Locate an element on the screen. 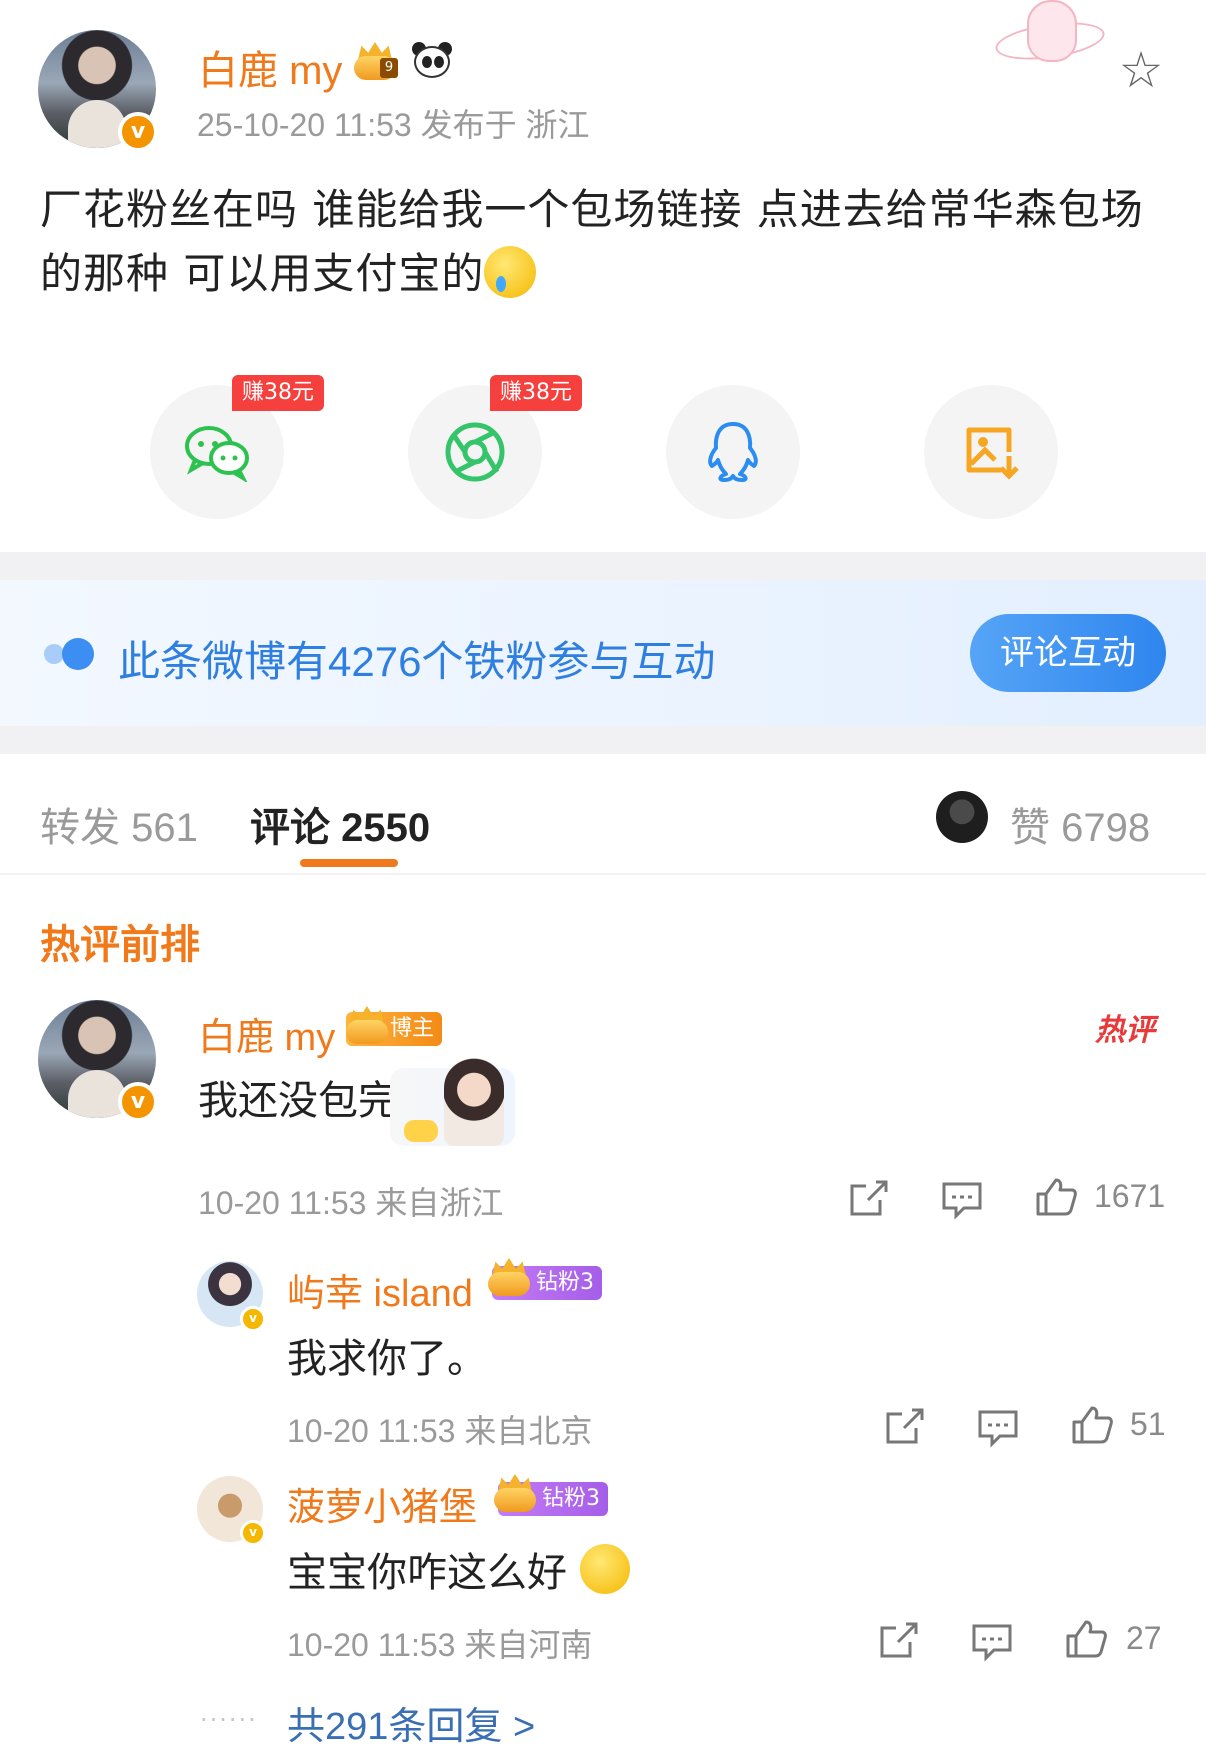  tab-comment-label: 评论 is located at coordinates (290, 828).